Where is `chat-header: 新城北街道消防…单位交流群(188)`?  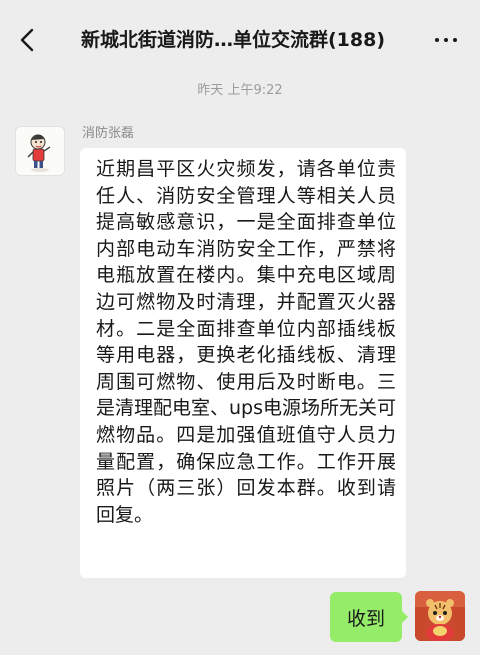 chat-header: 新城北街道消防…单位交流群(188) is located at coordinates (240, 40).